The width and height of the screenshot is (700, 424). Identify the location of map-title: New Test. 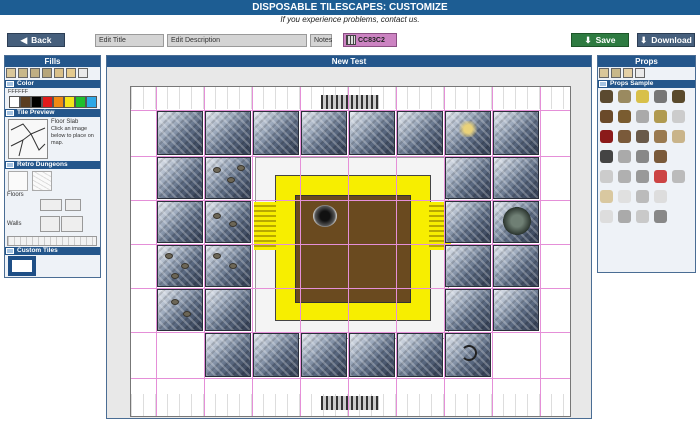
(349, 61).